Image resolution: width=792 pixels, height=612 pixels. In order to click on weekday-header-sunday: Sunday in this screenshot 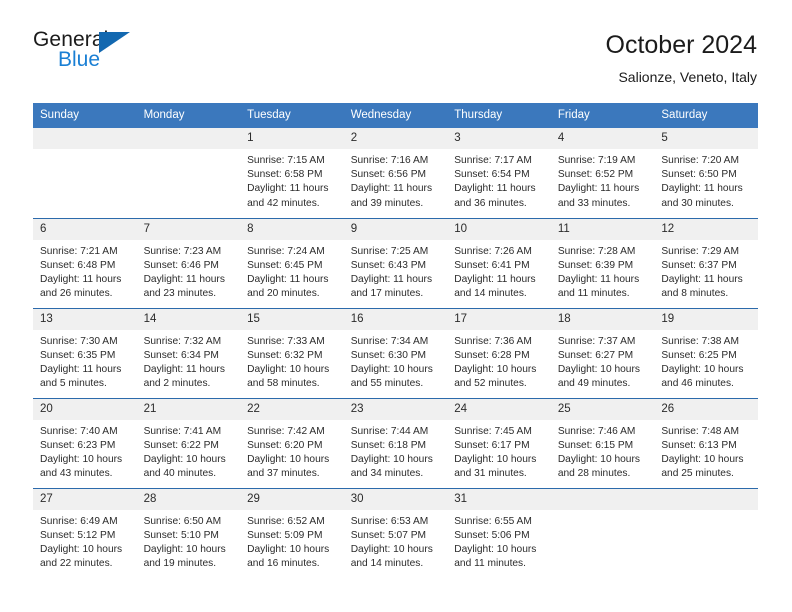, I will do `click(85, 115)`.